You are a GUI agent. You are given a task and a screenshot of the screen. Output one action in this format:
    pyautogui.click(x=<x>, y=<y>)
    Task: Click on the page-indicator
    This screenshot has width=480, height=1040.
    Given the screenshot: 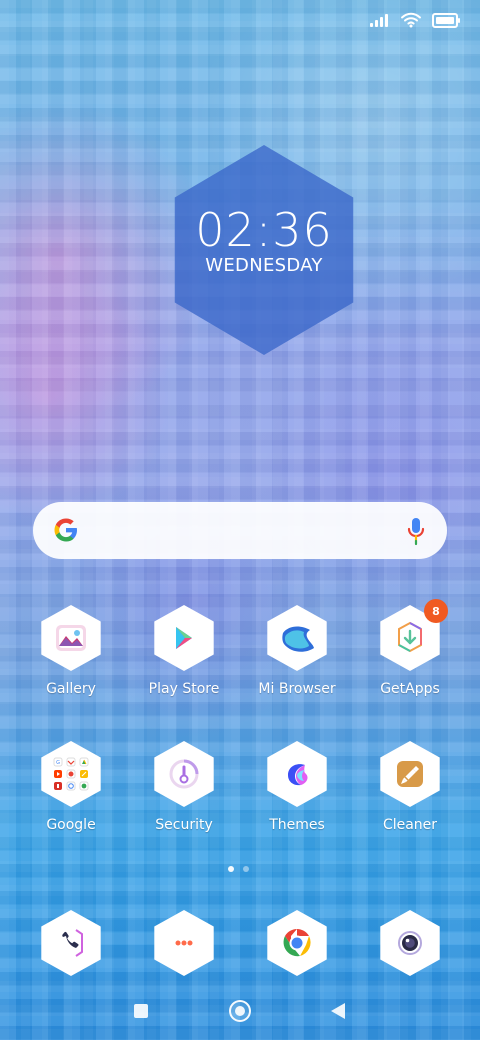 What is the action you would take?
    pyautogui.click(x=238, y=869)
    